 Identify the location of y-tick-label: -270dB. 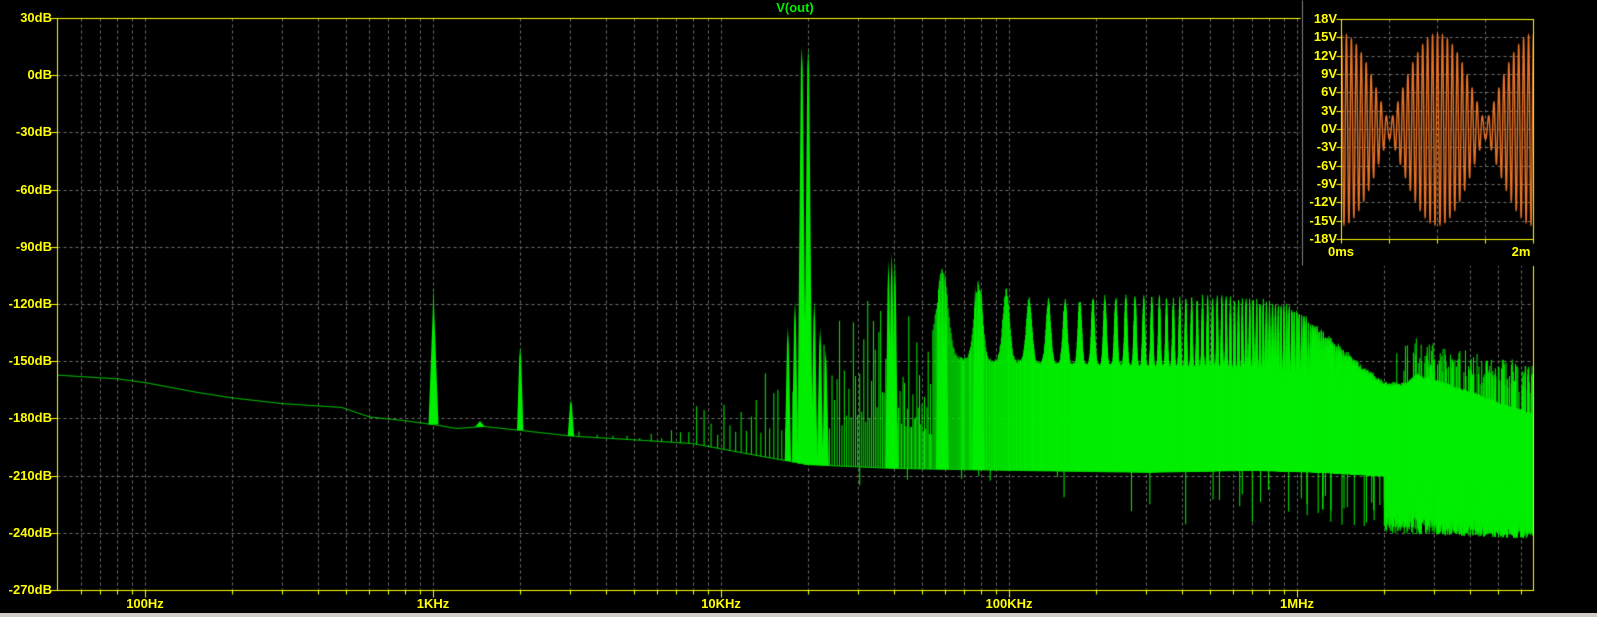
(30, 589).